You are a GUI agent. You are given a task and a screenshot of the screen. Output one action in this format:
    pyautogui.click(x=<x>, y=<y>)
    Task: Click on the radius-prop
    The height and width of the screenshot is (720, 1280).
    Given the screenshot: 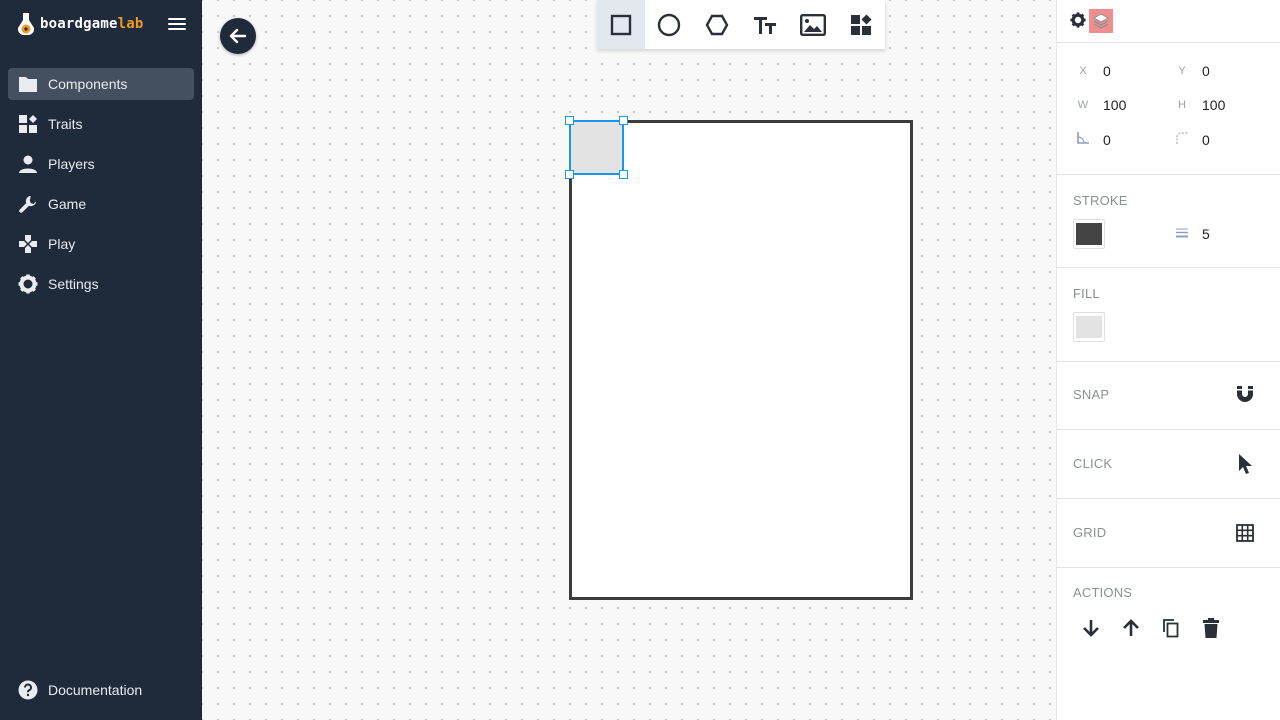 What is the action you would take?
    pyautogui.click(x=1217, y=139)
    